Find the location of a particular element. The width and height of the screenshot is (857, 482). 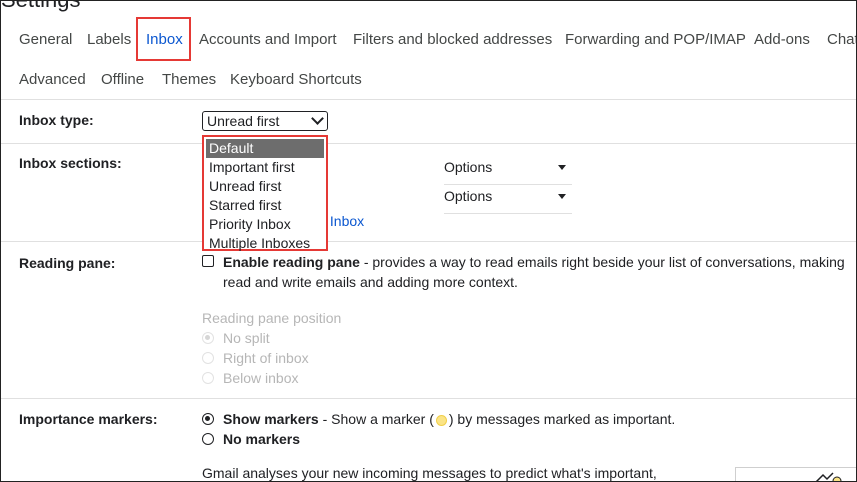

tab-forwarding-pop-imap: Forwarding and POP/IMAP is located at coordinates (655, 40).